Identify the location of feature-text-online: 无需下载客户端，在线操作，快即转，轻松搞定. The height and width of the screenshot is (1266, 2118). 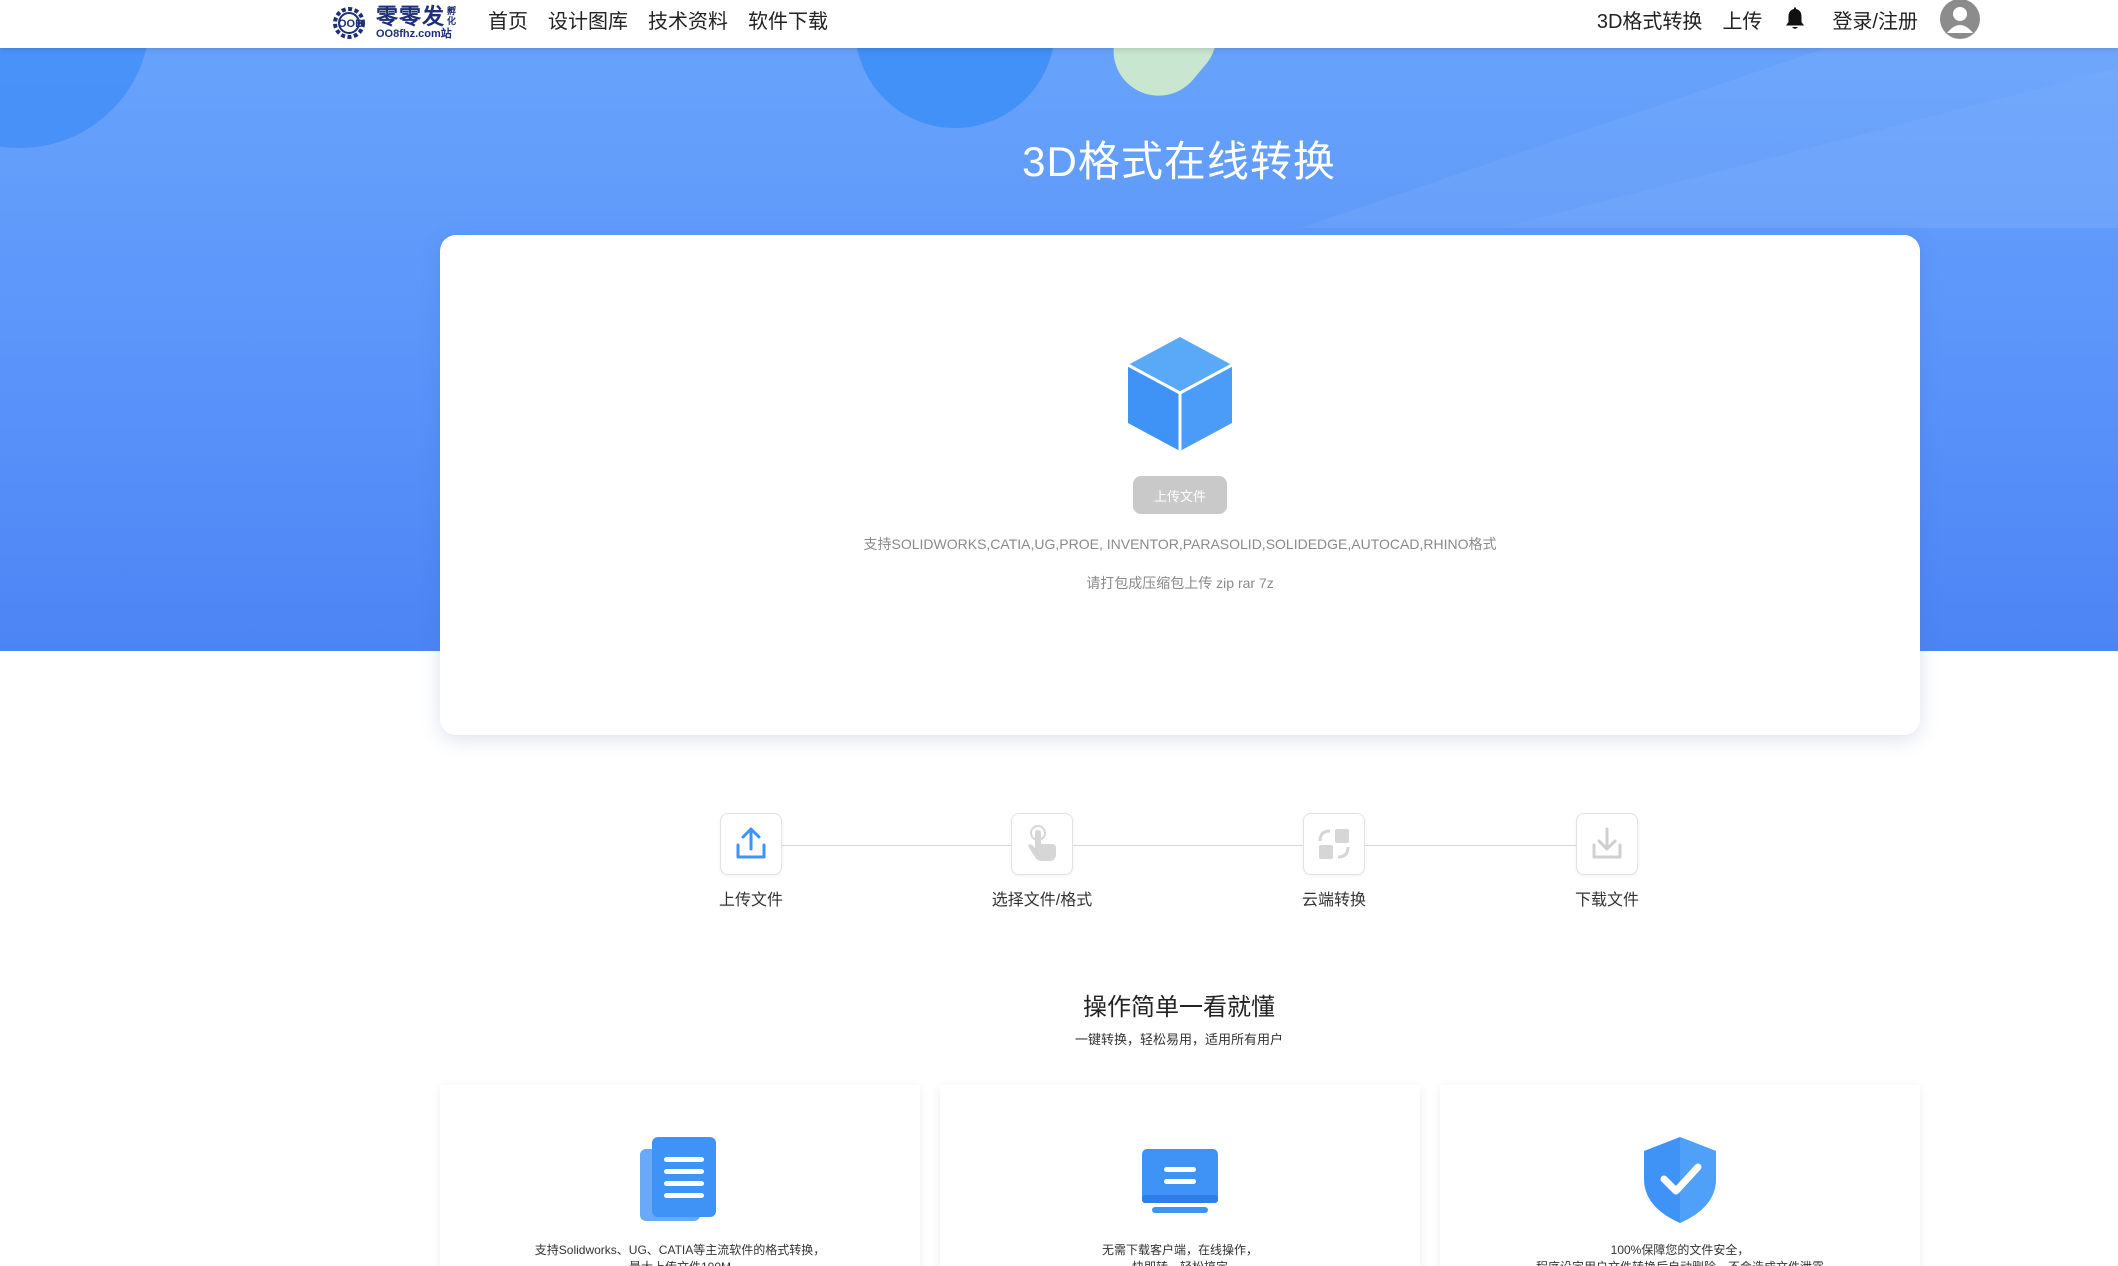
(1179, 1254).